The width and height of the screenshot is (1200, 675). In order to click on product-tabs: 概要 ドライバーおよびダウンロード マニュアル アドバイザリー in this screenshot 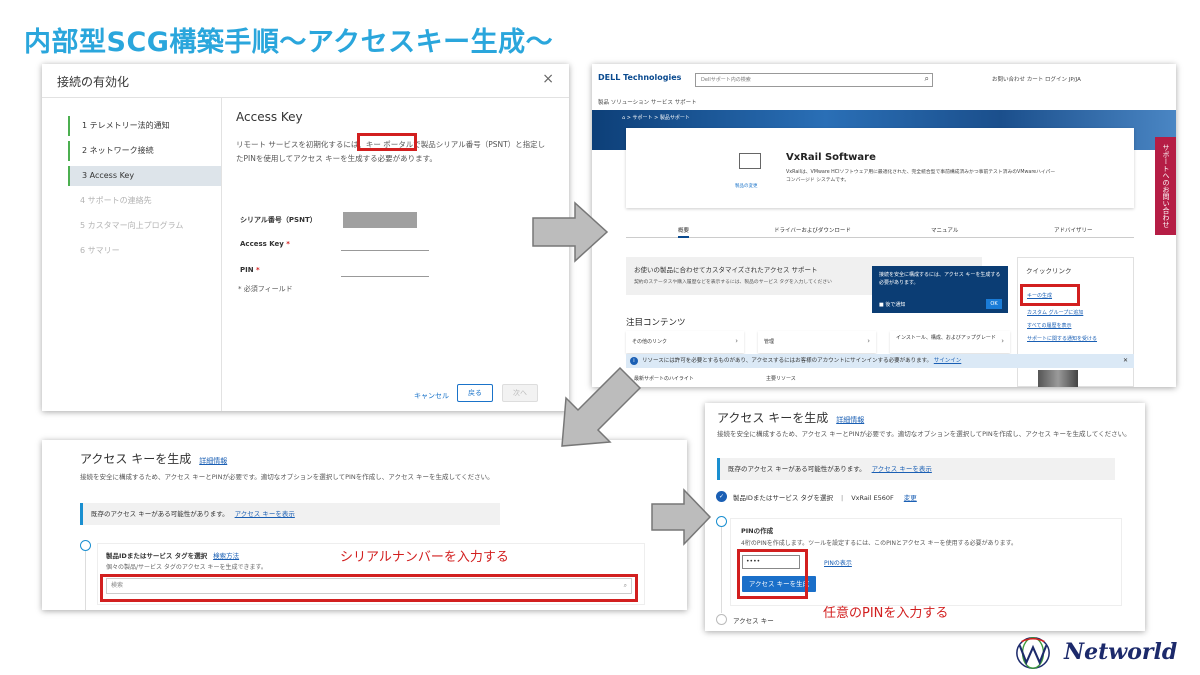, I will do `click(880, 231)`.